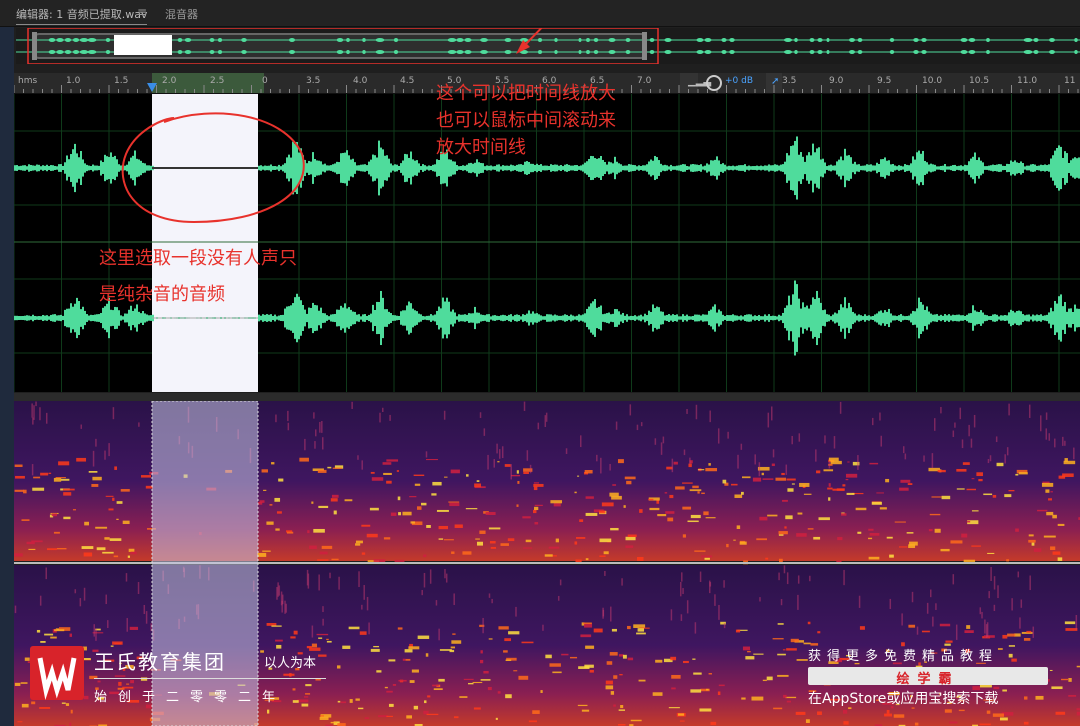  I want to click on store-text: 在AppStore或应用宝搜索下载, so click(903, 699).